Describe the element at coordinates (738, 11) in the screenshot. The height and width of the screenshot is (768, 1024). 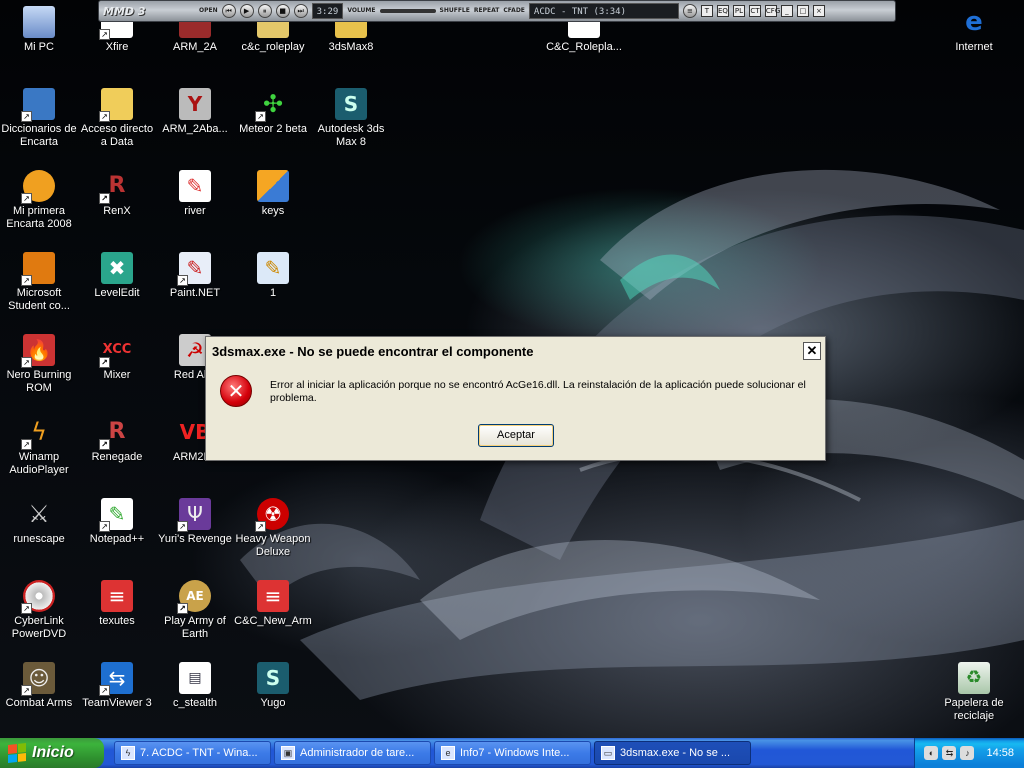
I see `toggle-pl-button: PL` at that location.